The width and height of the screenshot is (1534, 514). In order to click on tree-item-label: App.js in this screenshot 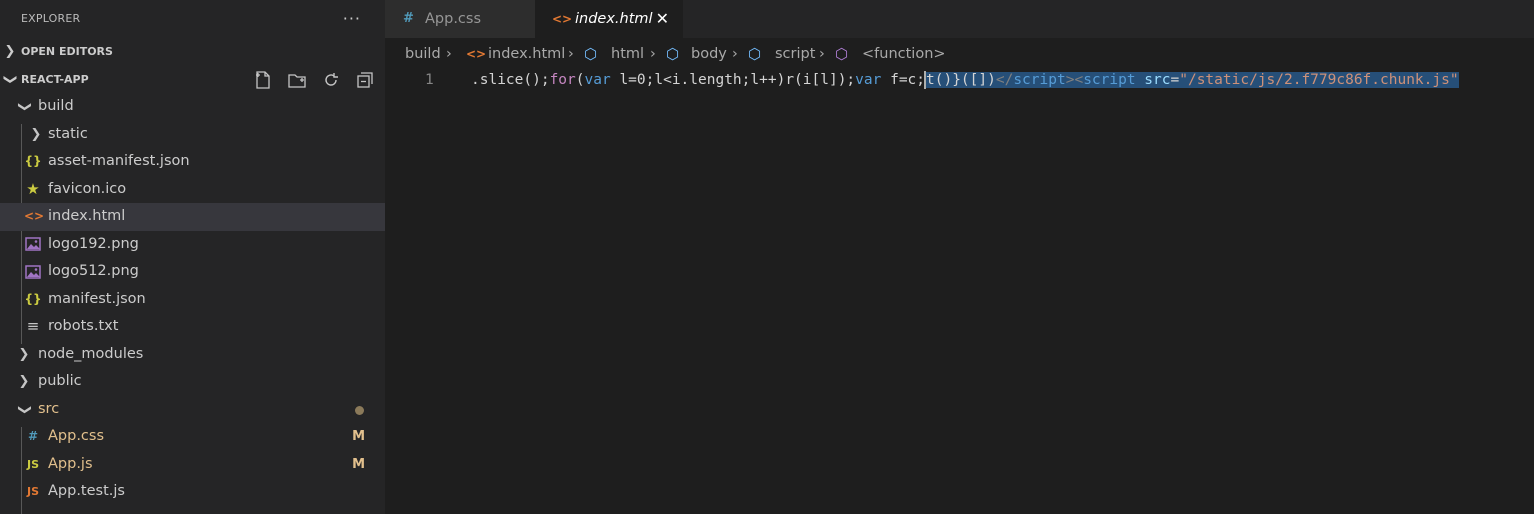, I will do `click(70, 463)`.